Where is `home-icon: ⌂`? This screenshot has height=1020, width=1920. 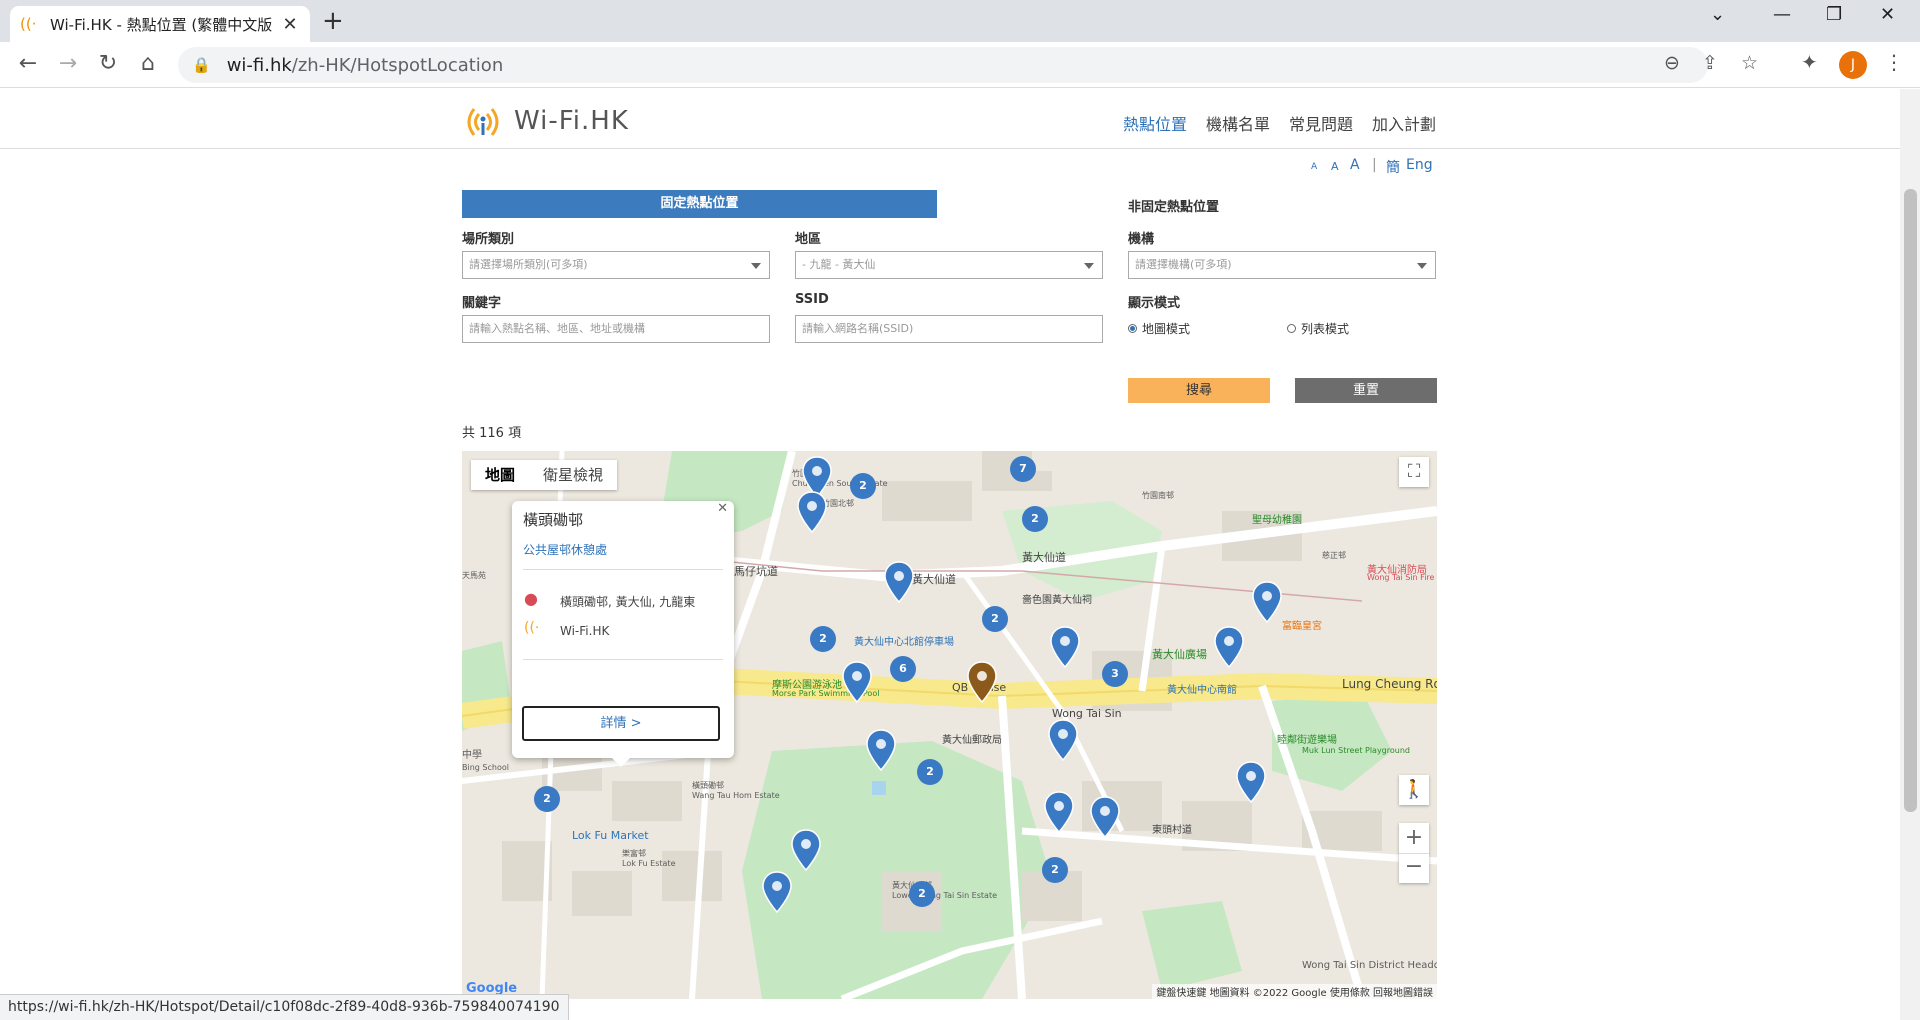
home-icon: ⌂ is located at coordinates (148, 63).